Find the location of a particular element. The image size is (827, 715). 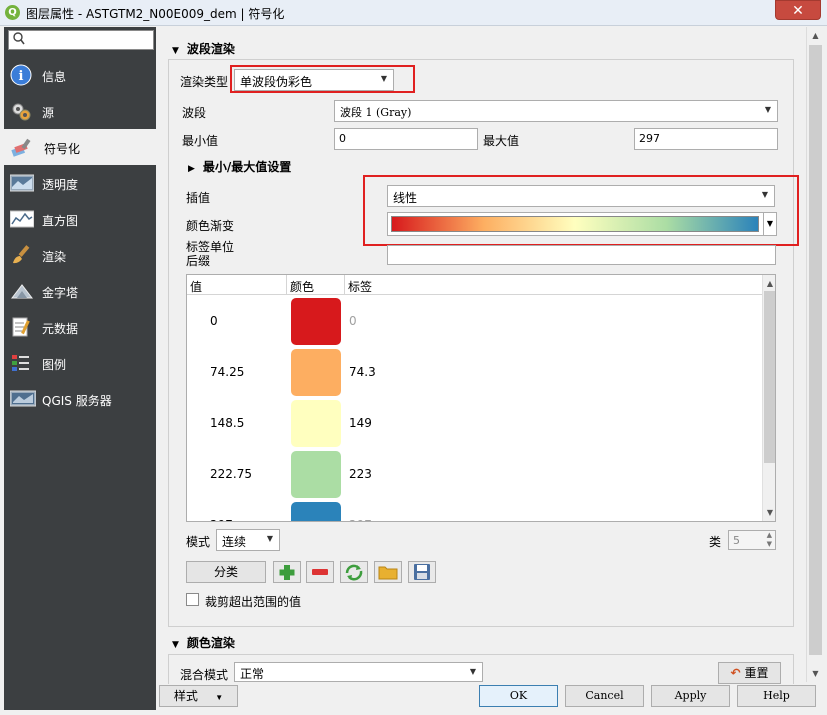

sidebar-item-qgis-server: QGIS 服务器 is located at coordinates (80, 399).